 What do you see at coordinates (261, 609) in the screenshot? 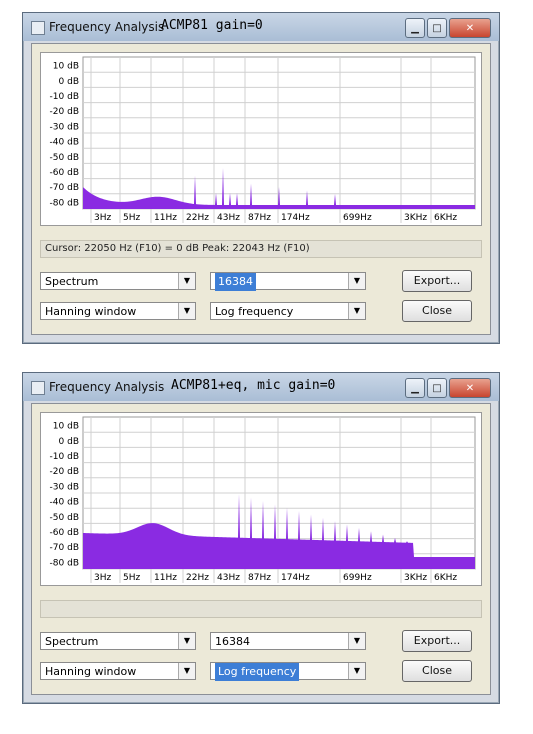
I see `status-bar` at bounding box center [261, 609].